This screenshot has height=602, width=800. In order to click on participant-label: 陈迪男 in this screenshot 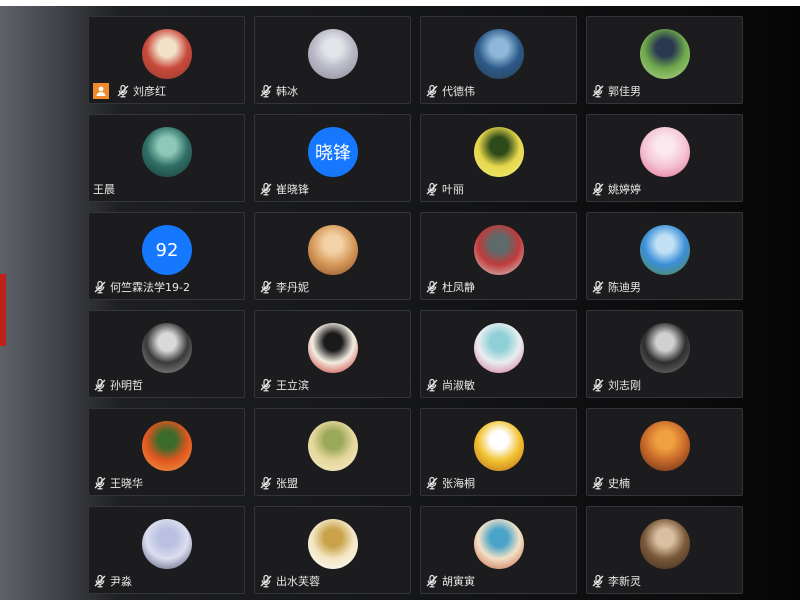, I will do `click(618, 287)`.